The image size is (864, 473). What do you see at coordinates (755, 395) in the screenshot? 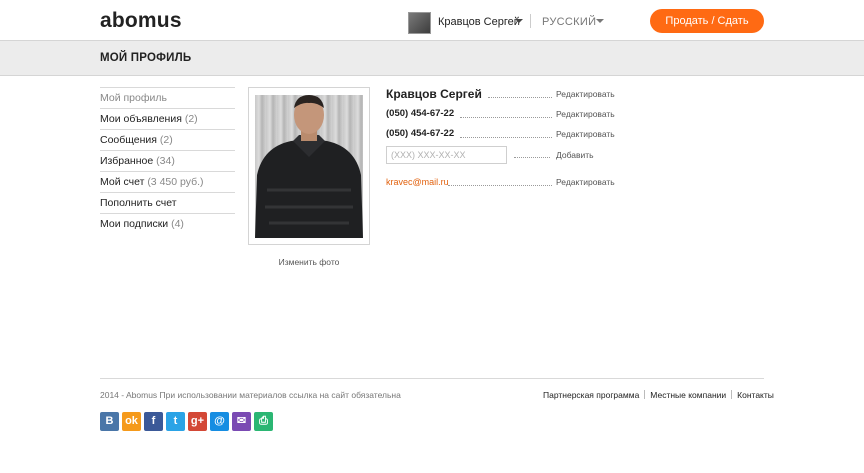
I see `footer-link-contacts: Контакты` at bounding box center [755, 395].